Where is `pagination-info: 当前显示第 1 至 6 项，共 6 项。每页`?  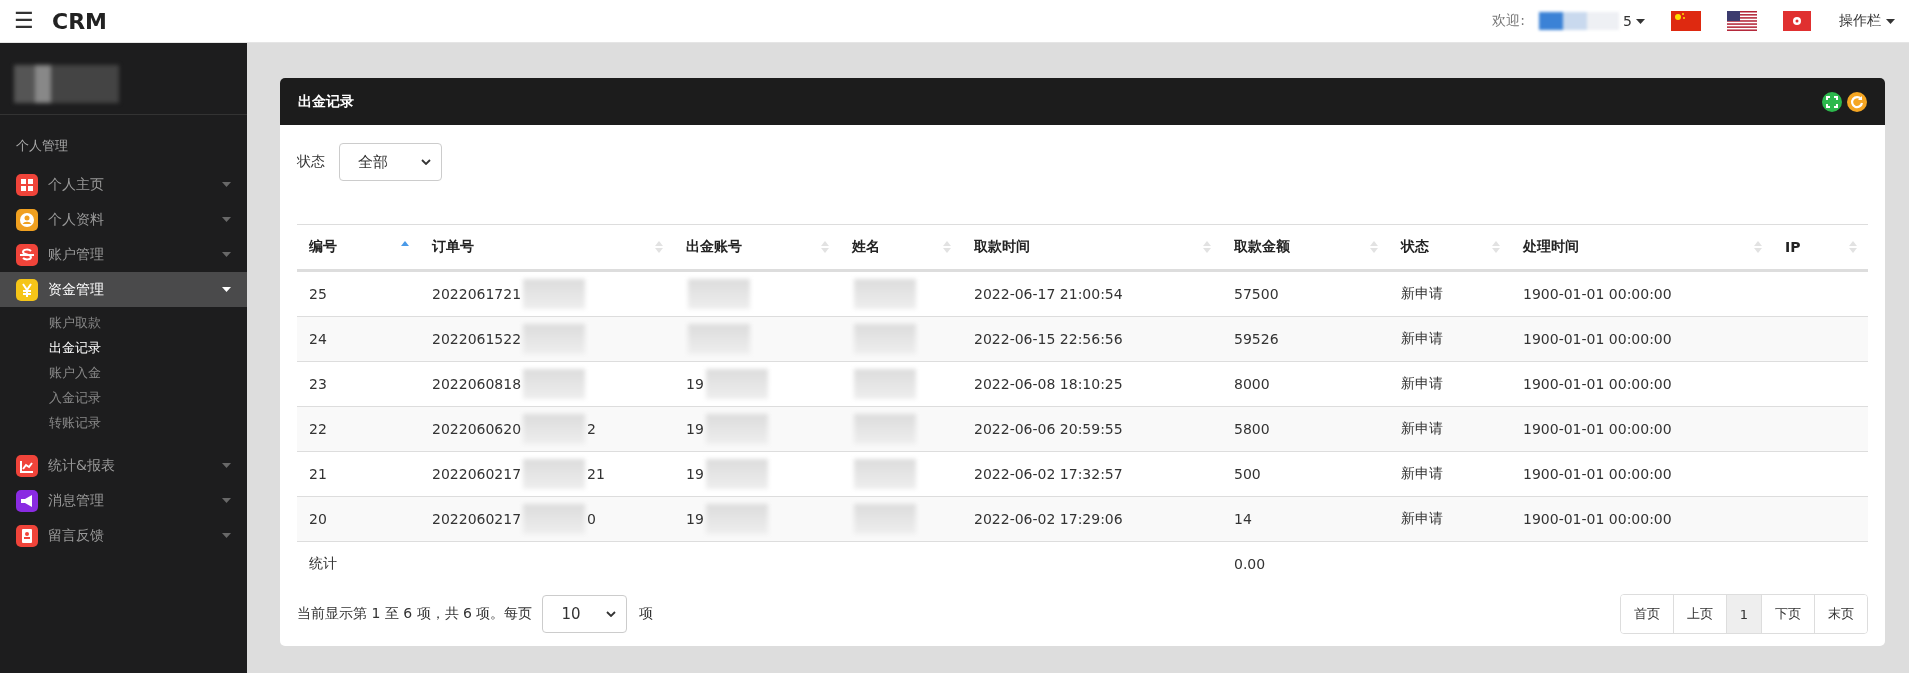 pagination-info: 当前显示第 1 至 6 项，共 6 项。每页 is located at coordinates (415, 614).